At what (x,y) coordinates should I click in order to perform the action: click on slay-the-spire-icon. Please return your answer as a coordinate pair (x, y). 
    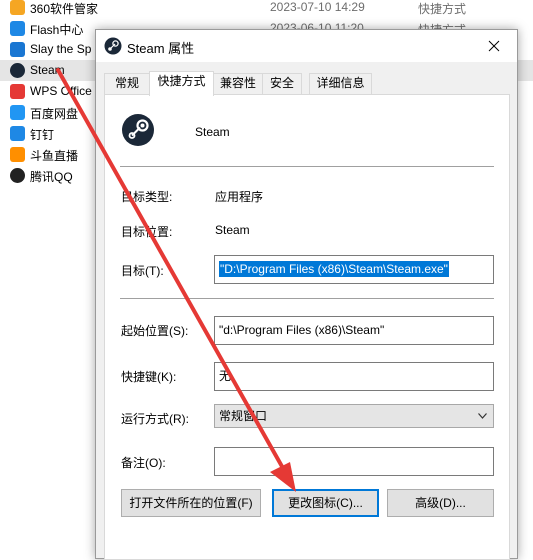
    Looking at the image, I should click on (17, 49).